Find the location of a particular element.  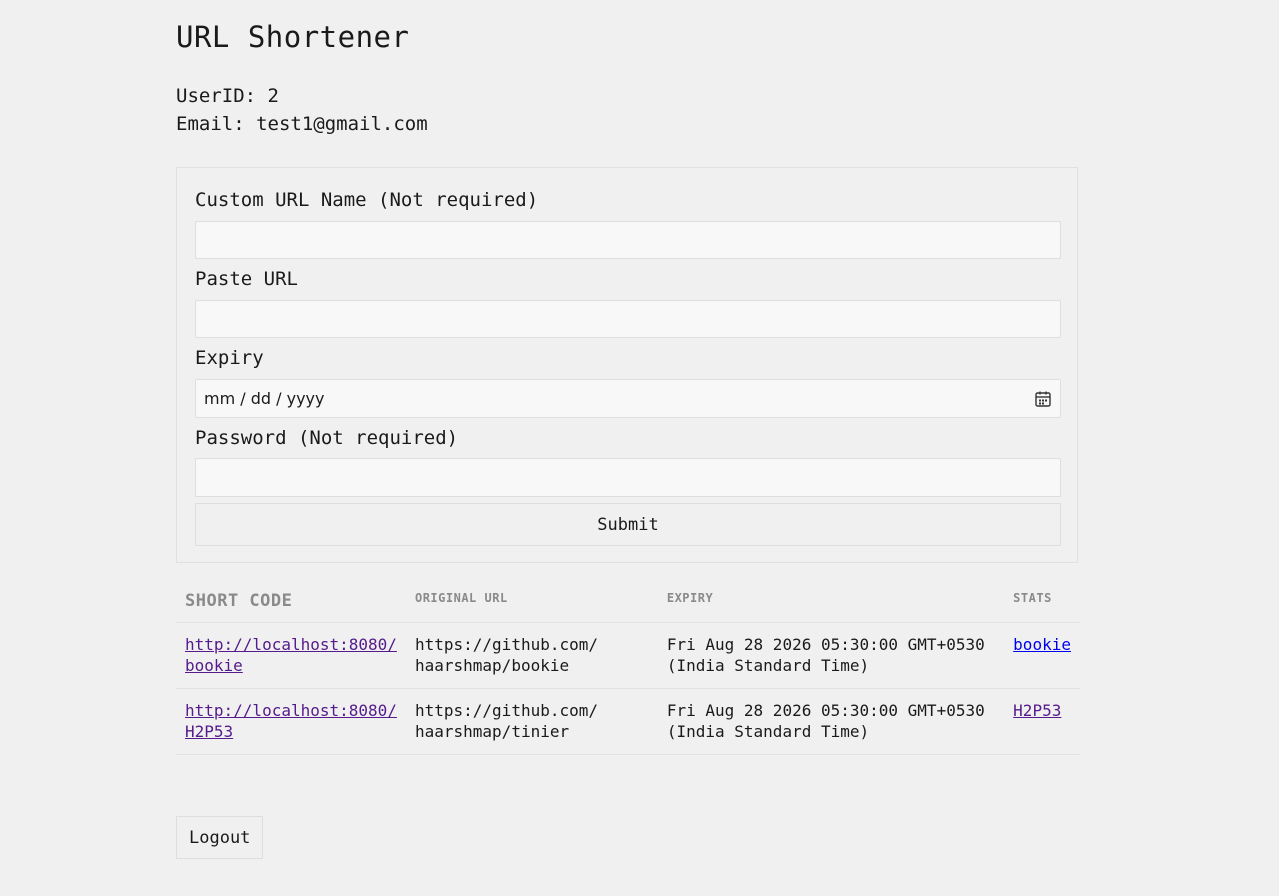

page-title: URL Shortener is located at coordinates (293, 37).